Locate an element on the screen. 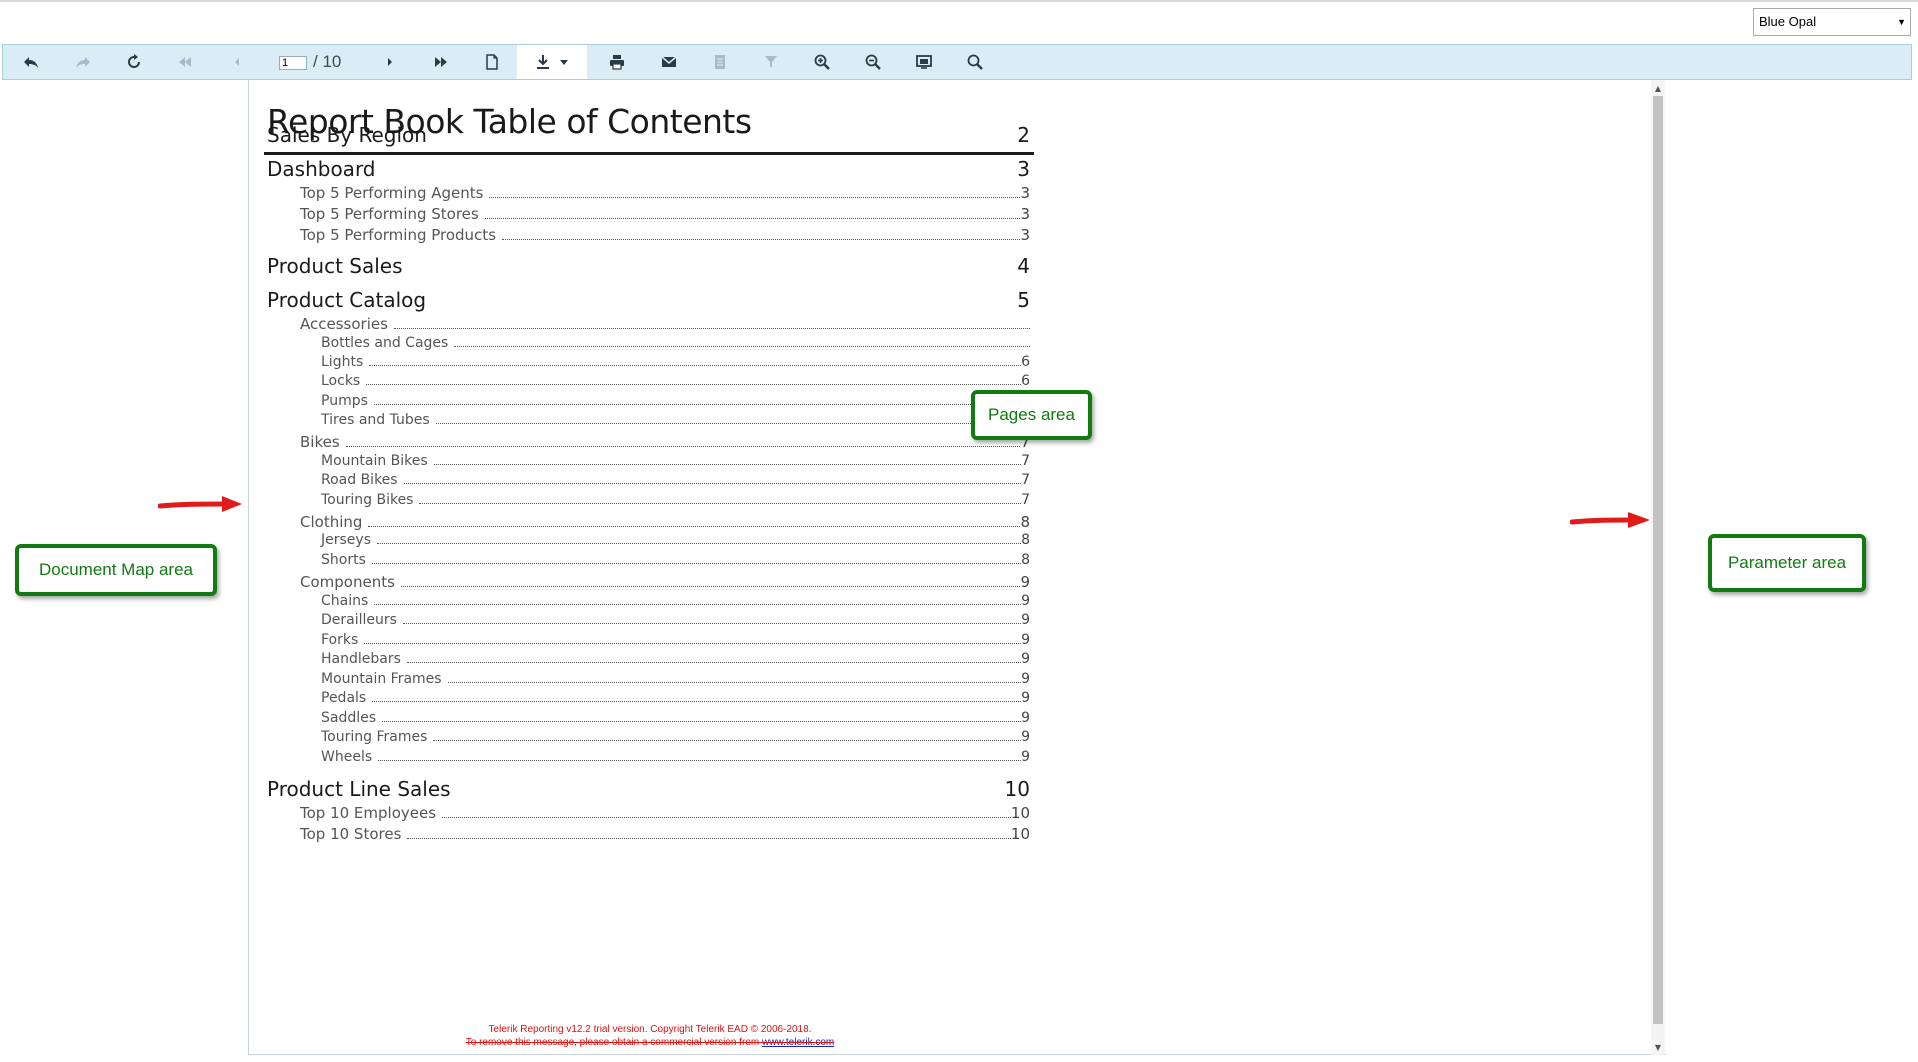 This screenshot has width=1918, height=1062. toc-entry-label: Bikes is located at coordinates (320, 442).